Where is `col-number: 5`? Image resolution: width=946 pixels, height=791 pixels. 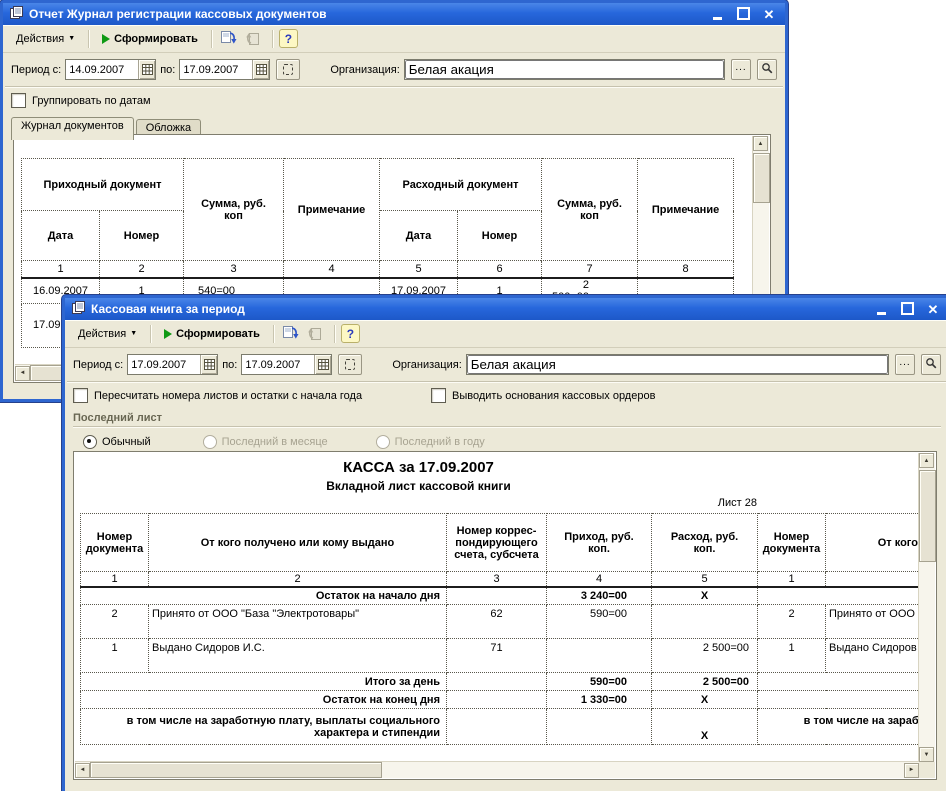 col-number: 5 is located at coordinates (418, 269).